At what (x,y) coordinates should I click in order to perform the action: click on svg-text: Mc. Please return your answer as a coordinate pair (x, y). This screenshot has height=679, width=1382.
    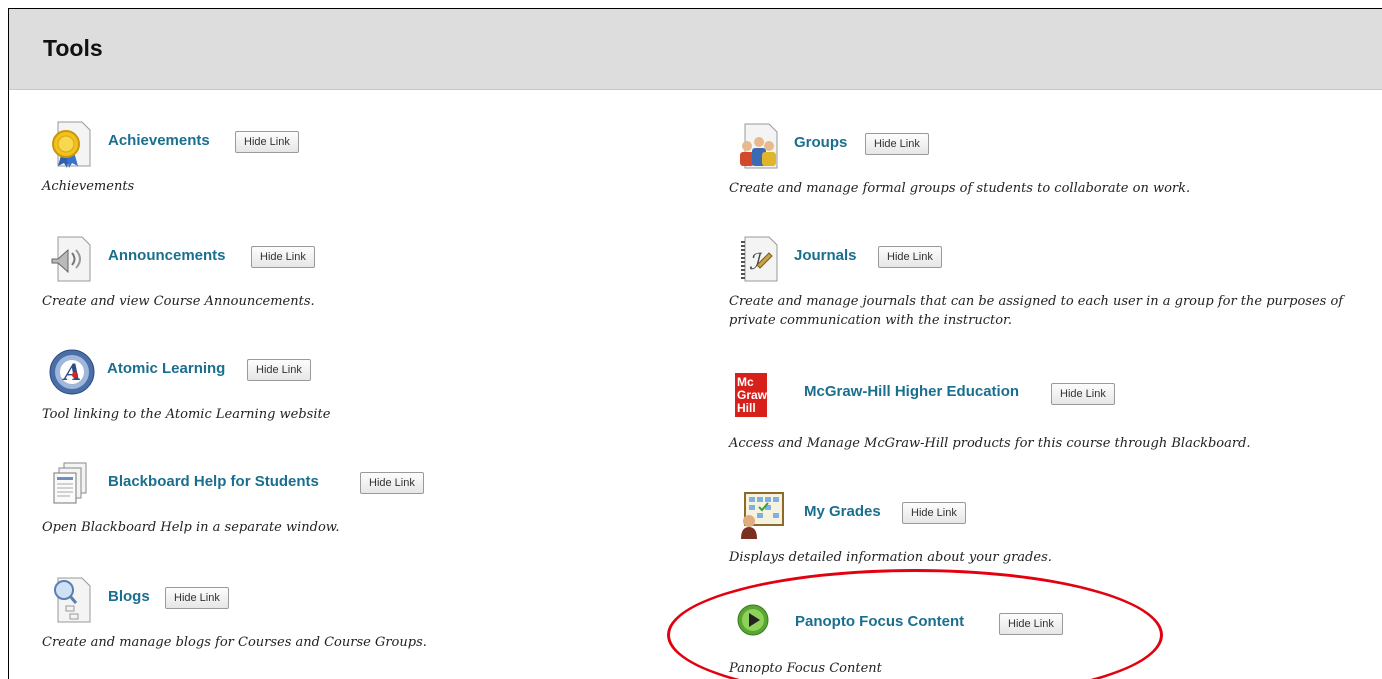
    Looking at the image, I should click on (745, 382).